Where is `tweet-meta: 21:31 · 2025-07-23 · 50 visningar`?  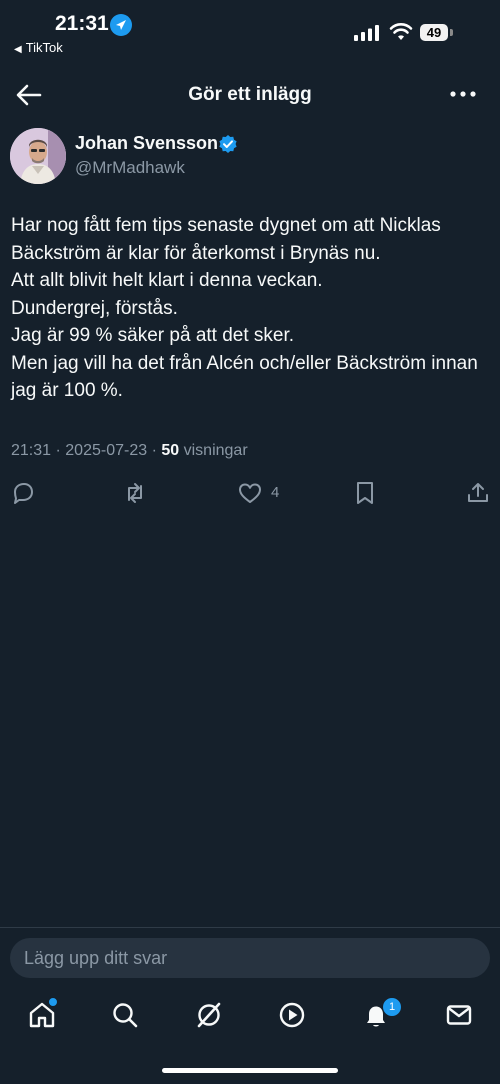 tweet-meta: 21:31 · 2025-07-23 · 50 visningar is located at coordinates (129, 450).